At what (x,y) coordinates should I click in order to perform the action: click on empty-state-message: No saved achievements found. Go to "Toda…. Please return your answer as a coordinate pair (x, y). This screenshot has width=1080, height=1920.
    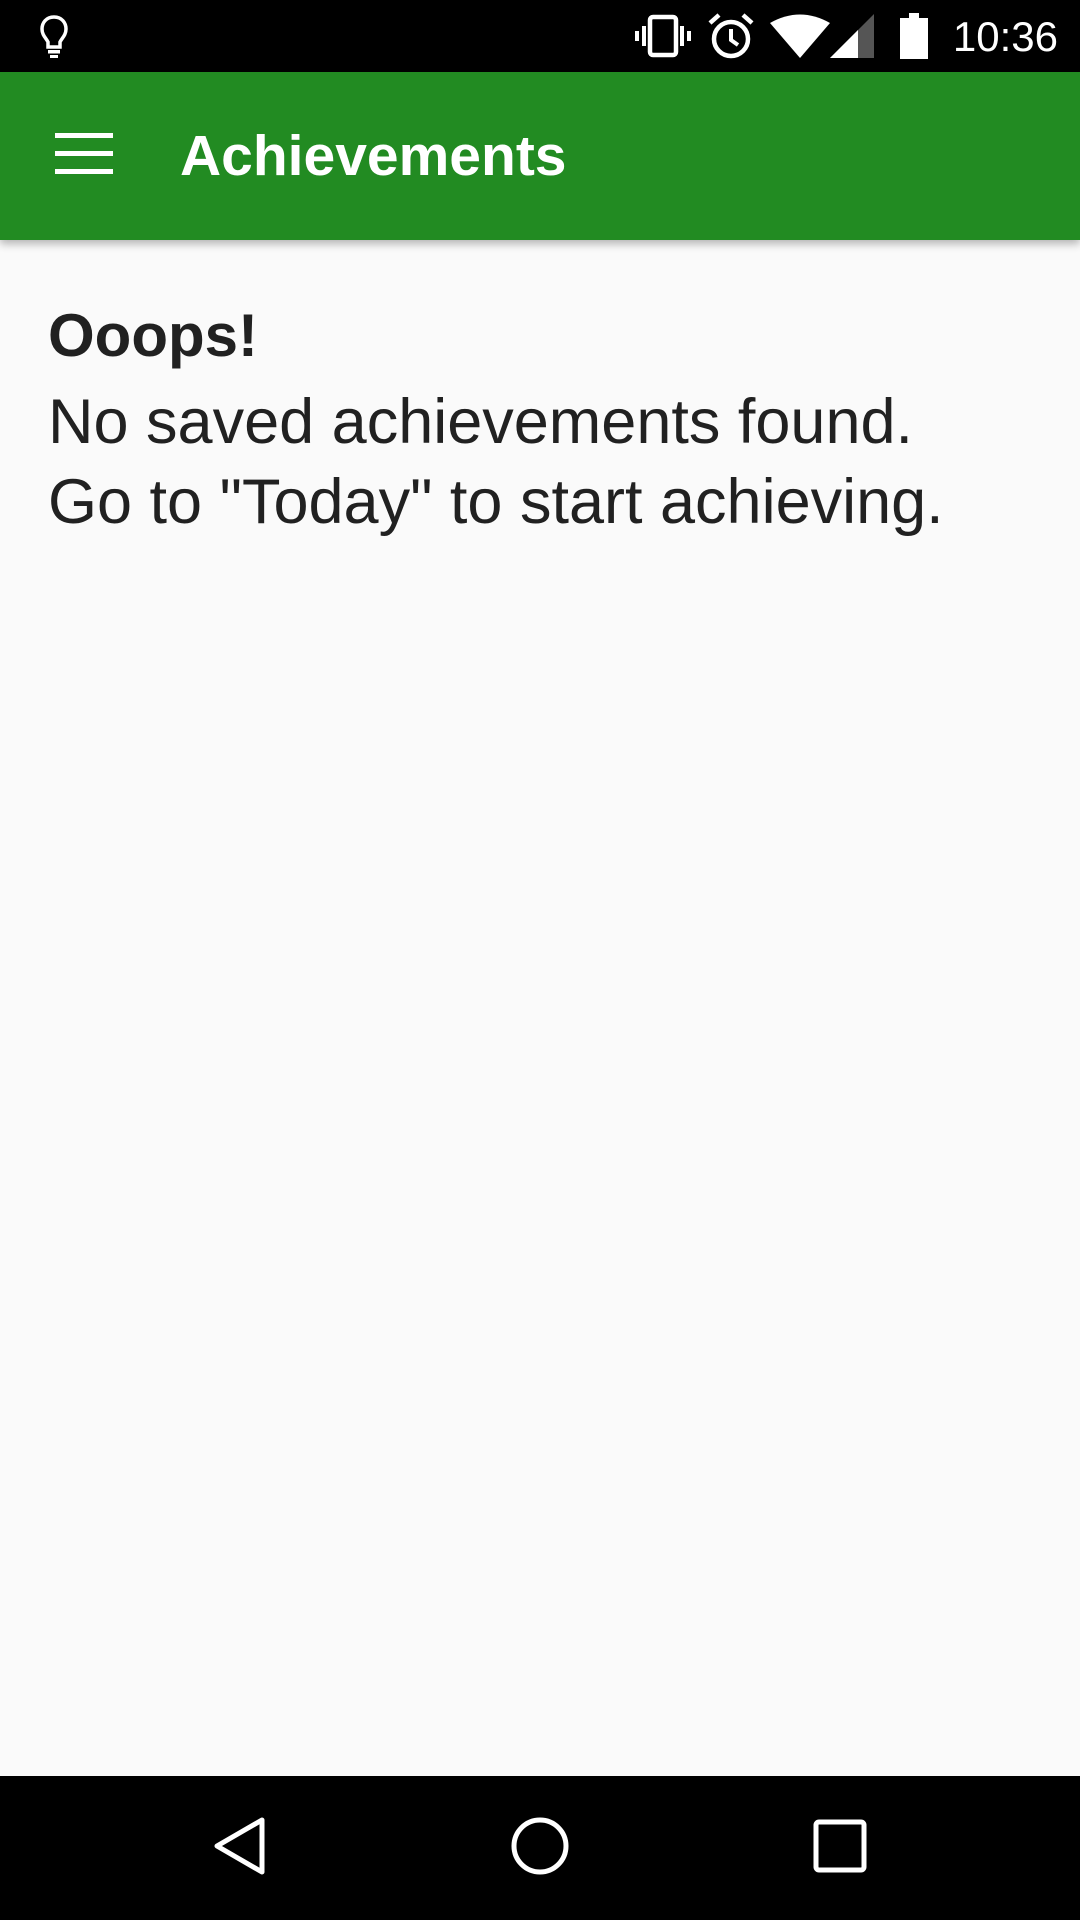
    Looking at the image, I should click on (543, 462).